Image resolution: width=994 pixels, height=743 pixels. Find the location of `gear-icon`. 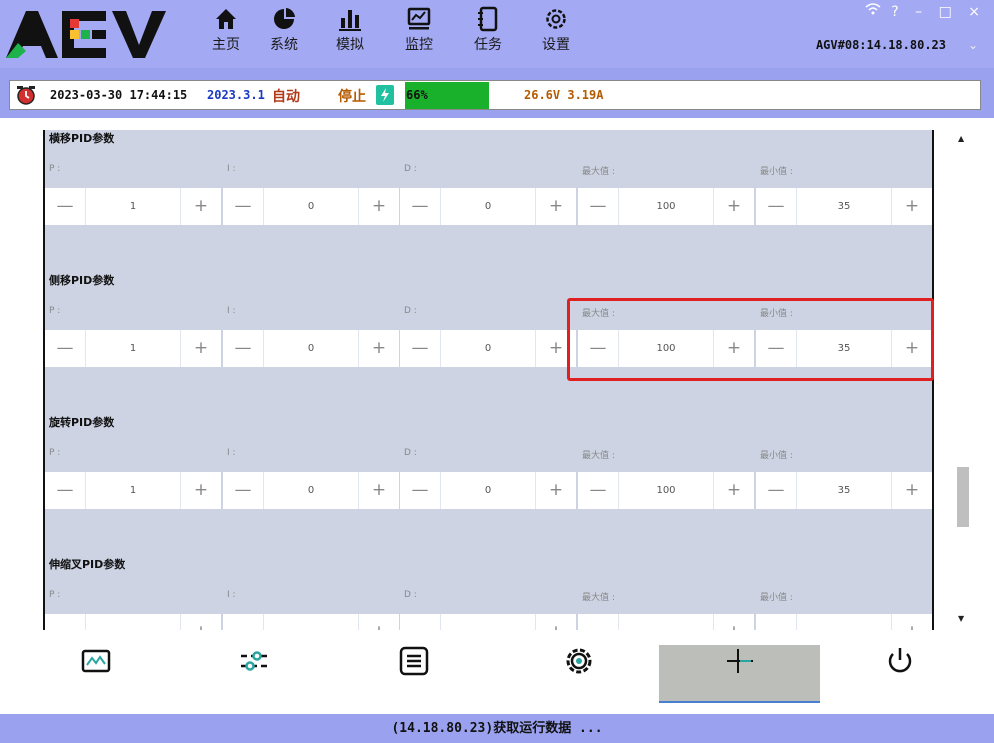

gear-icon is located at coordinates (579, 661).